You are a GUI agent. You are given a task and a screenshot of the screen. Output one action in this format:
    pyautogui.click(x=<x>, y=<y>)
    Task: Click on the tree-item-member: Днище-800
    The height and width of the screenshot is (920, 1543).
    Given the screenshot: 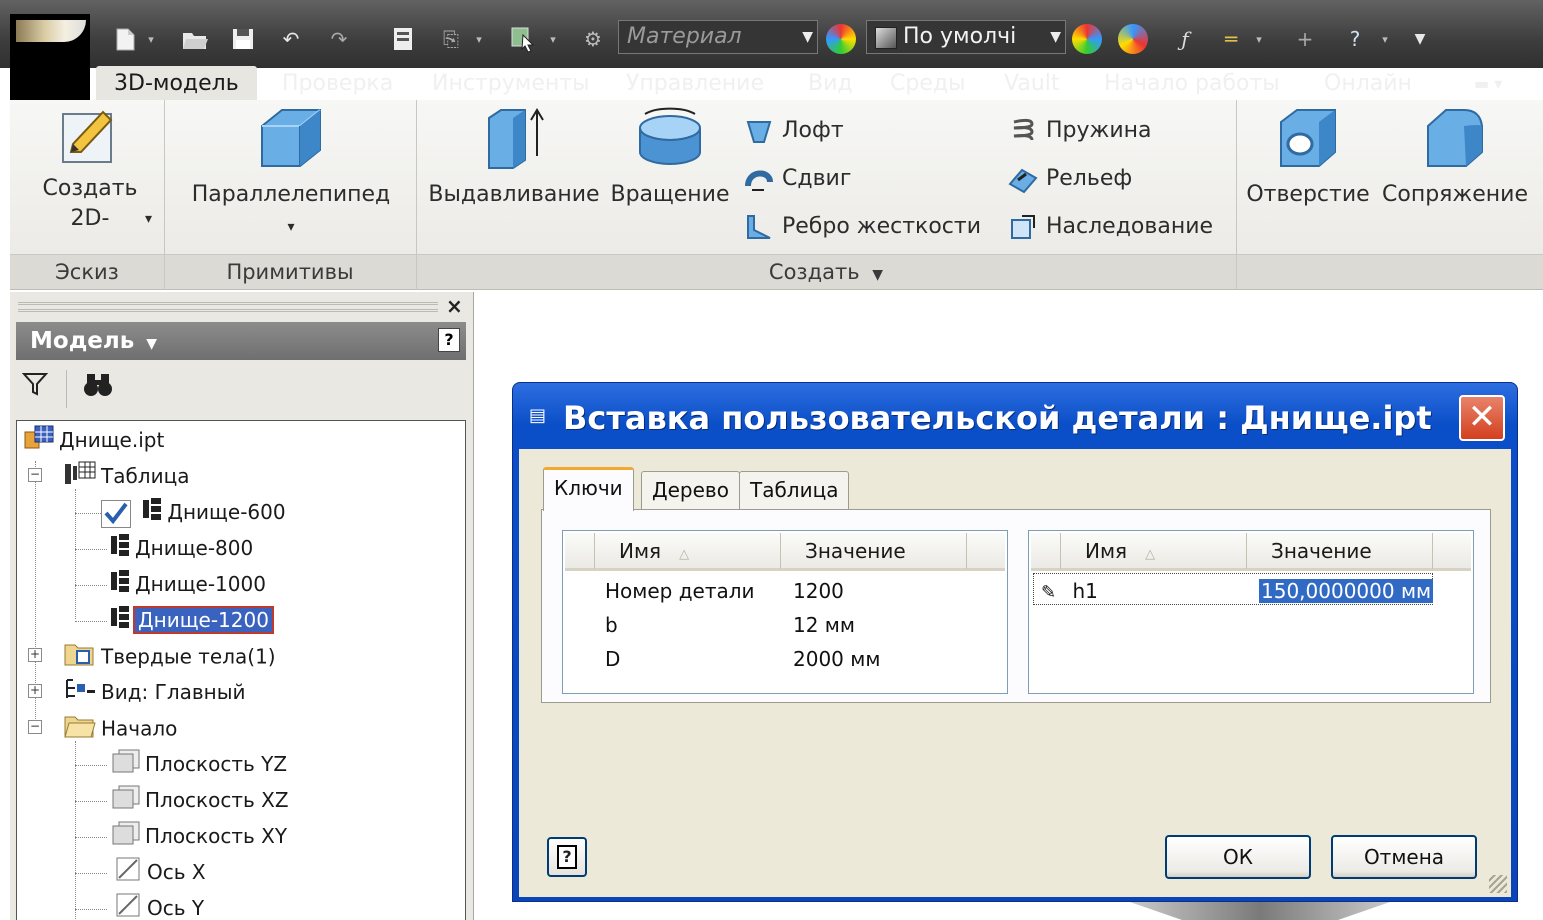 What is the action you would take?
    pyautogui.click(x=181, y=548)
    